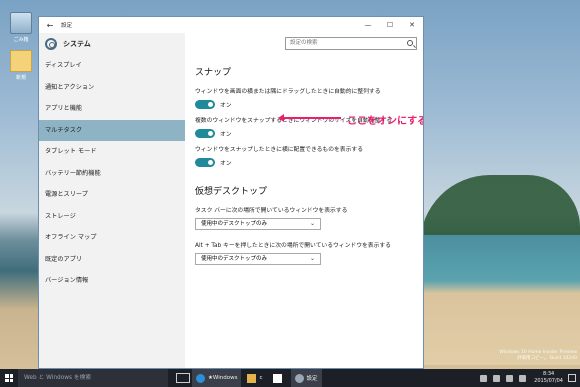 Image resolution: width=580 pixels, height=387 pixels. I want to click on sidebar-item-display: ディスプレイ, so click(112, 66).